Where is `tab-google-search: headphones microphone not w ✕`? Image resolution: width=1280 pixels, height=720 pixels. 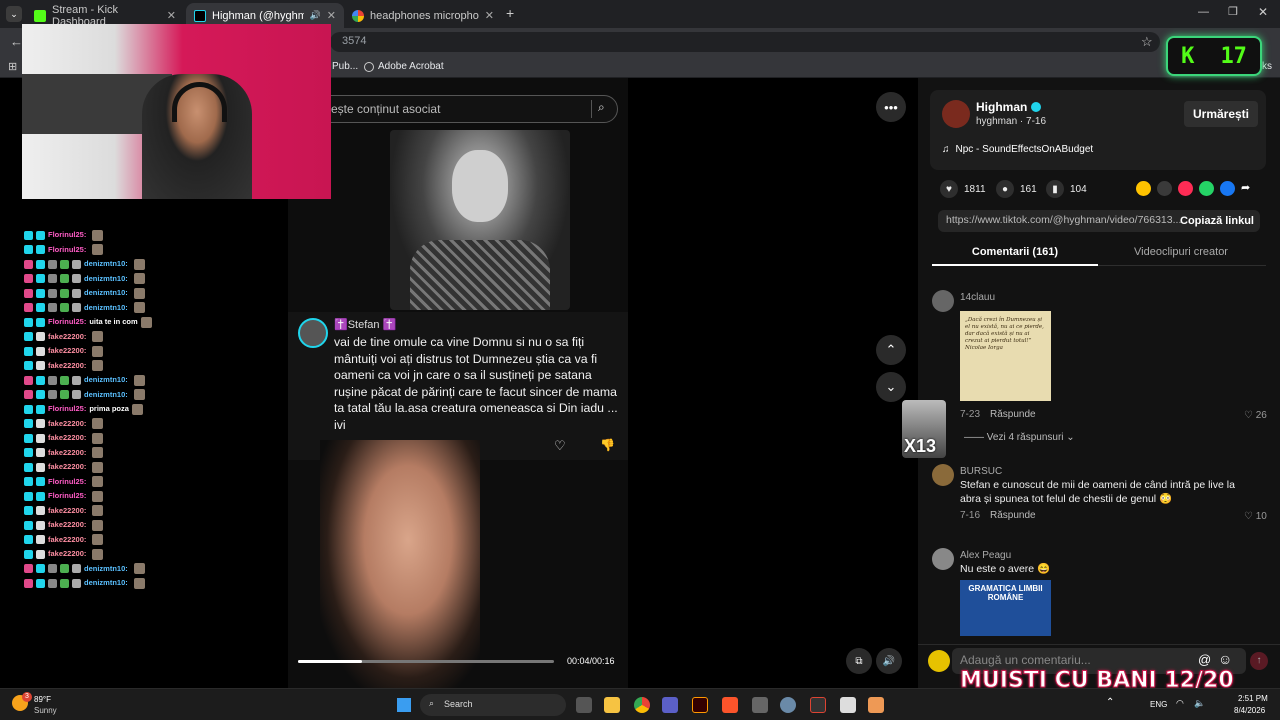 tab-google-search: headphones microphone not w ✕ is located at coordinates (423, 15).